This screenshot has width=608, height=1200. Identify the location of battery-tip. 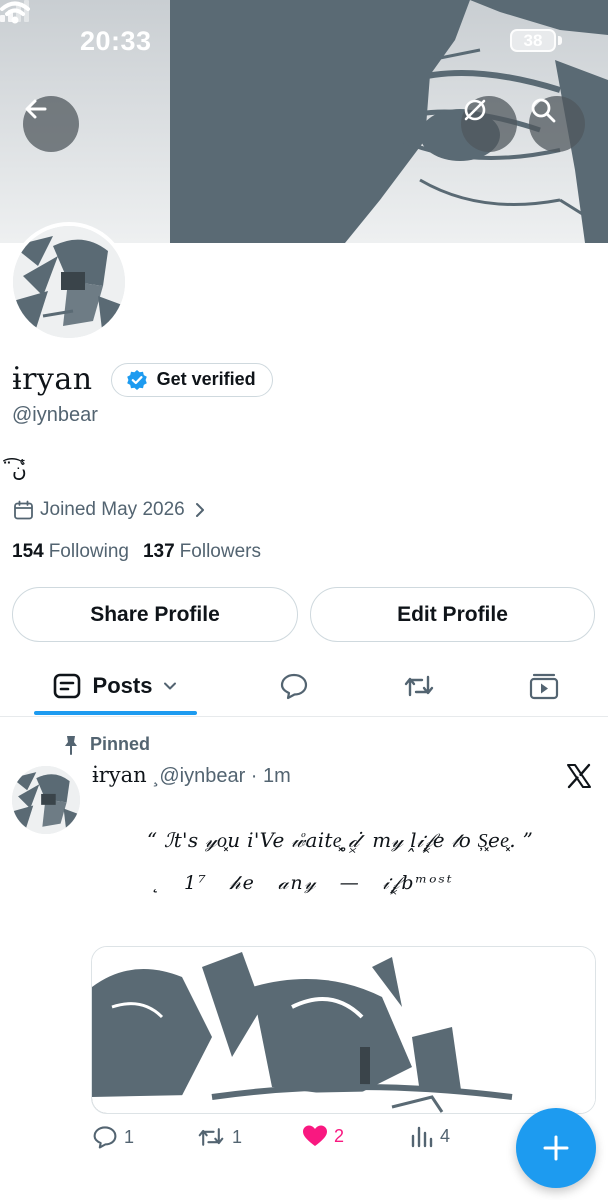
(560, 40).